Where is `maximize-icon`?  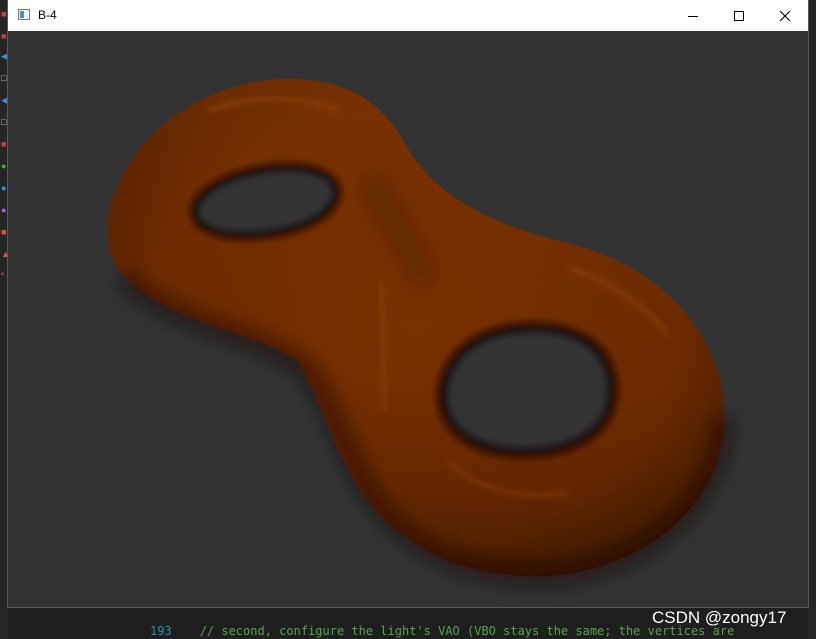 maximize-icon is located at coordinates (739, 15).